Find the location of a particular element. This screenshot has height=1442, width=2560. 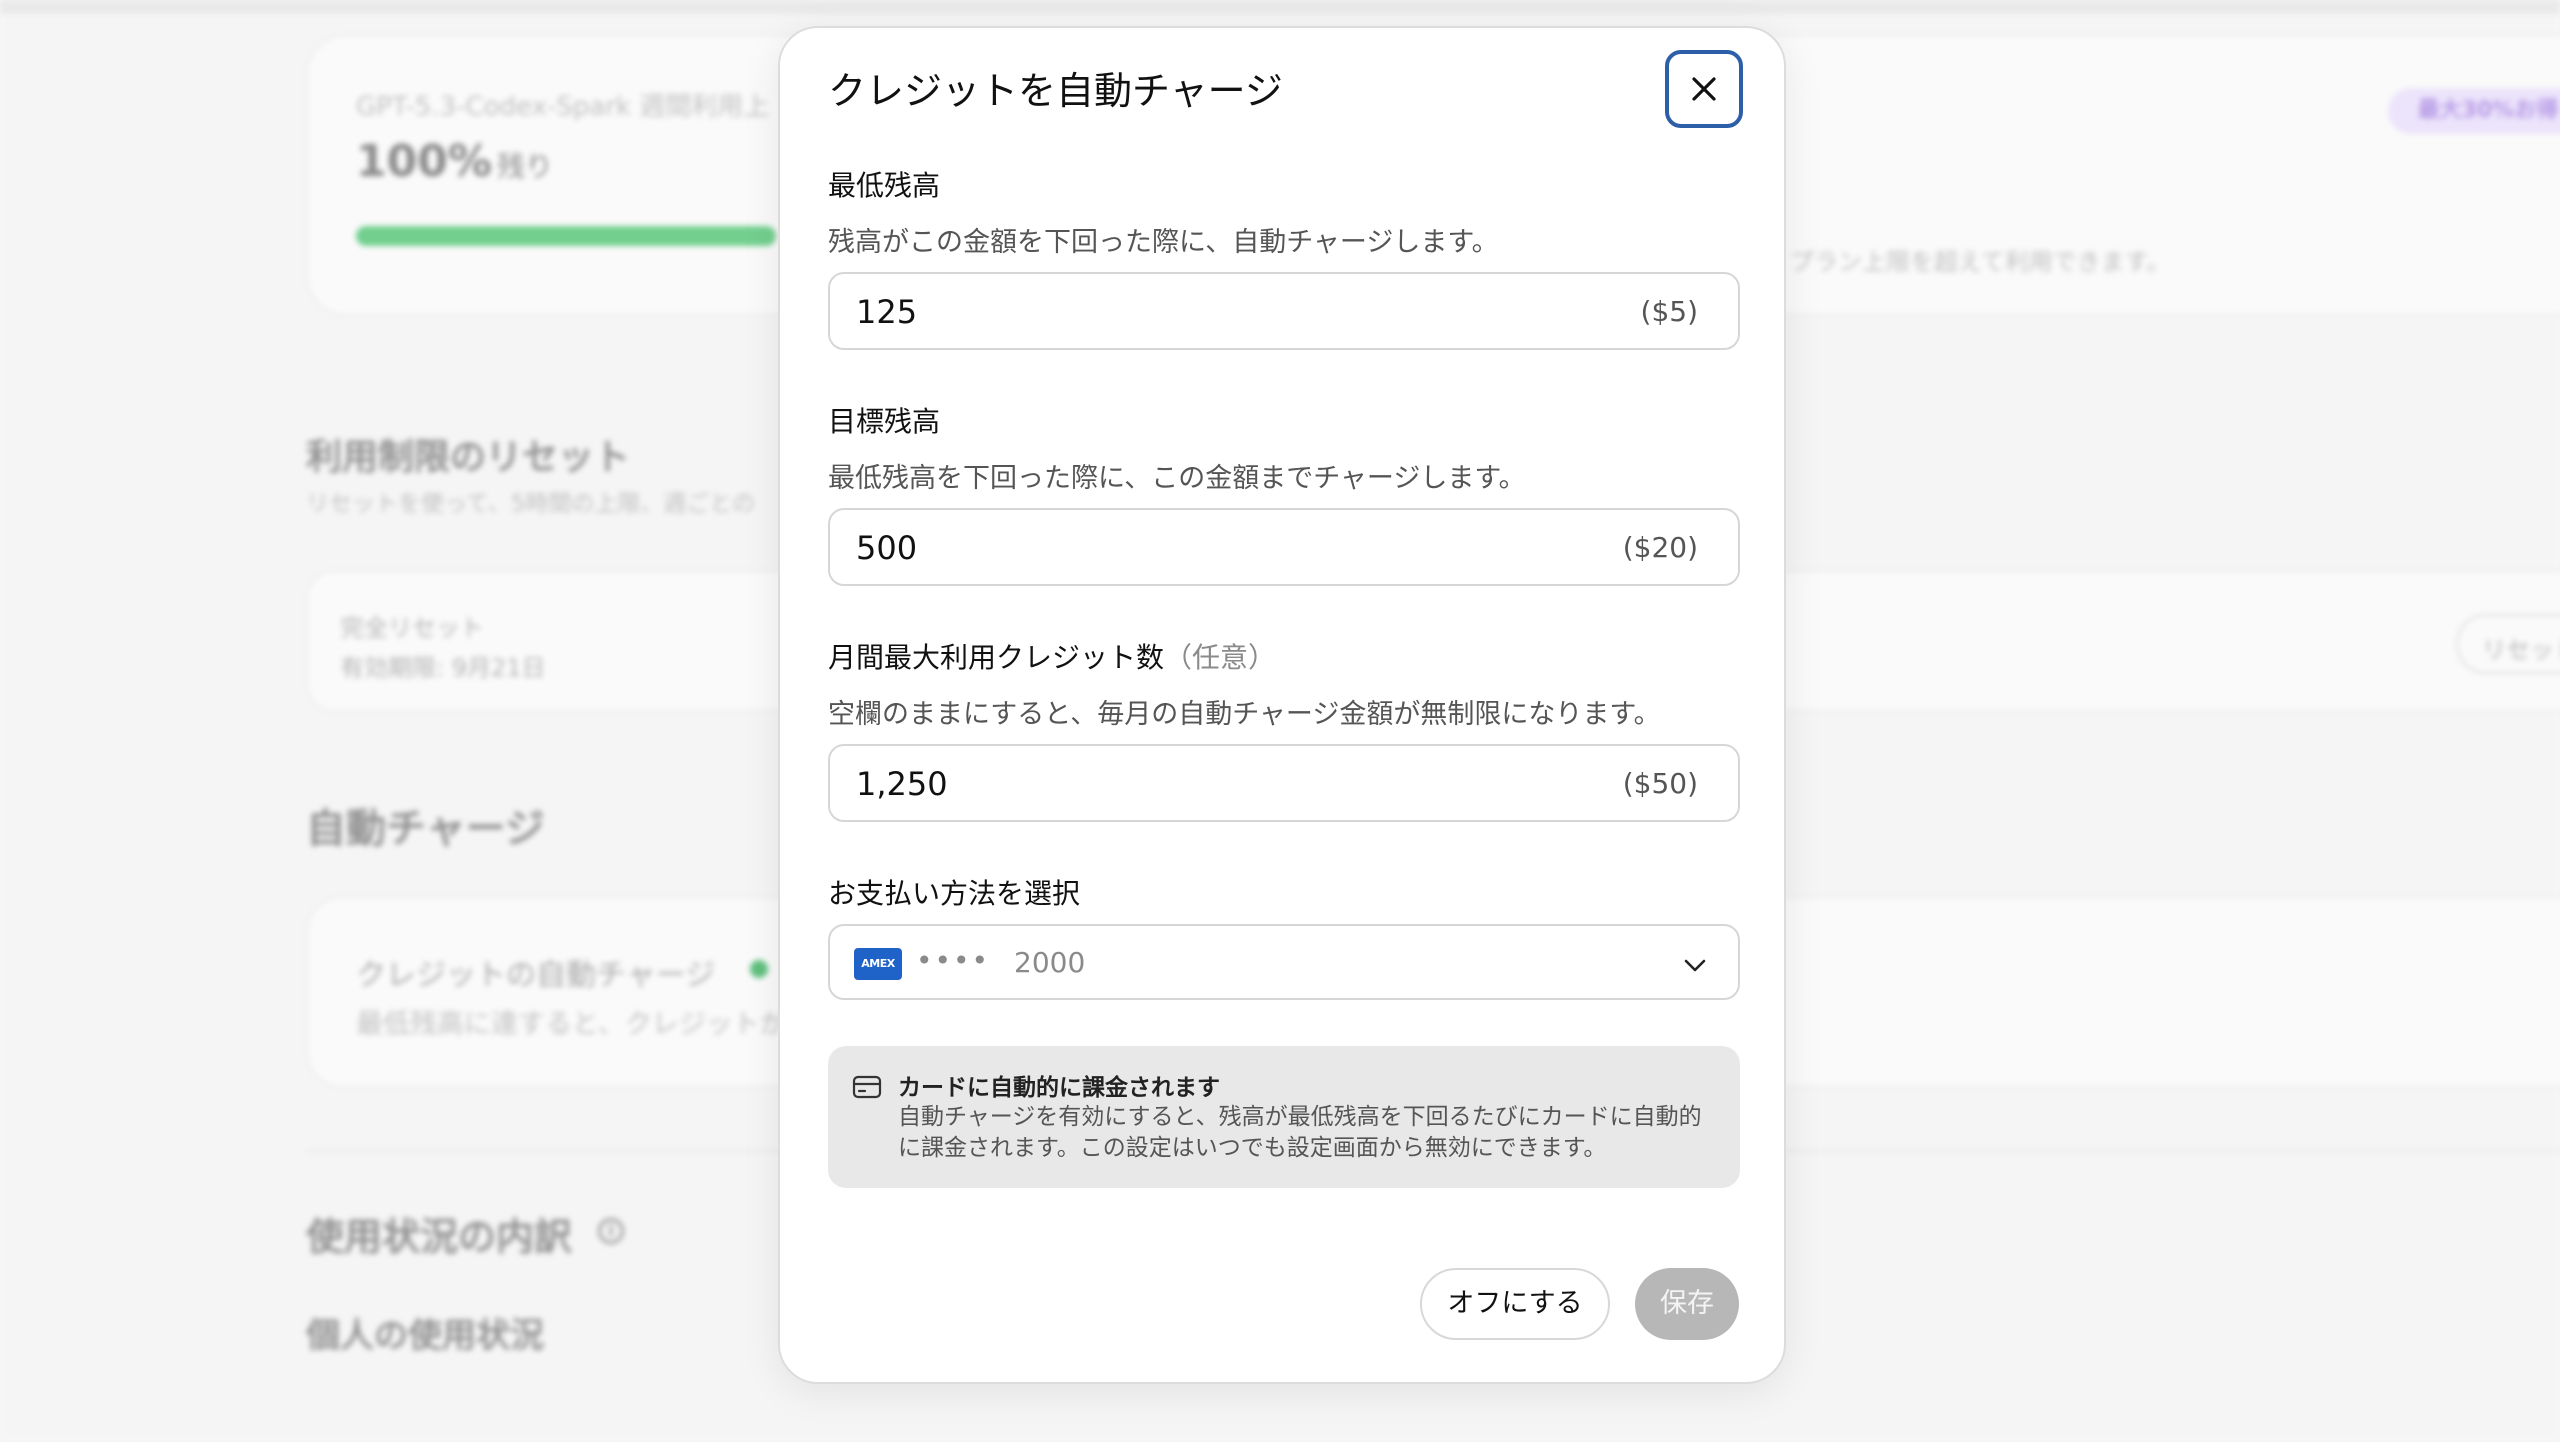

payment-method-select: AMEX •••• 2000 is located at coordinates (1284, 962).